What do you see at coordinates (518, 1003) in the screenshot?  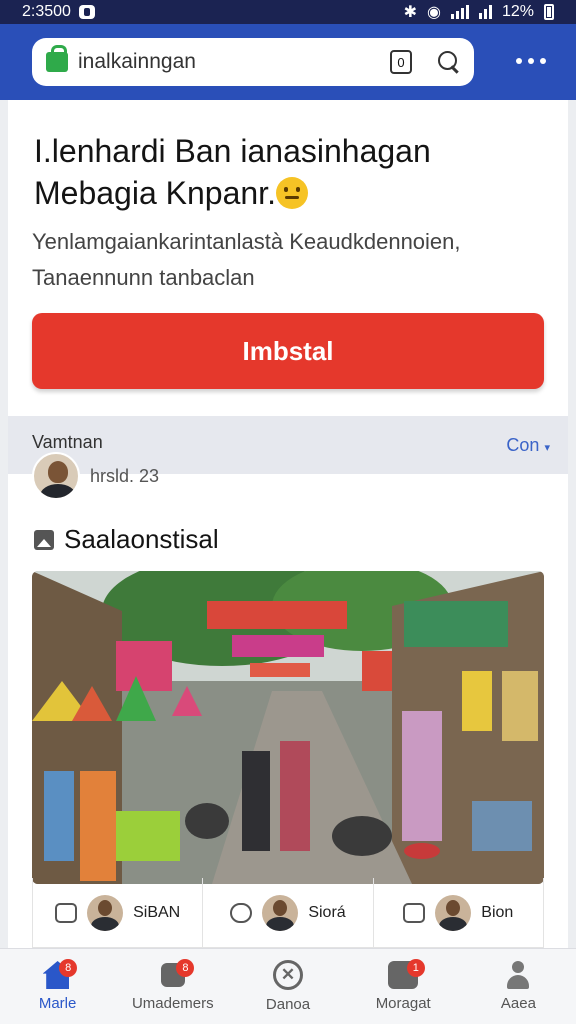 I see `nav-label-profile: Aaea` at bounding box center [518, 1003].